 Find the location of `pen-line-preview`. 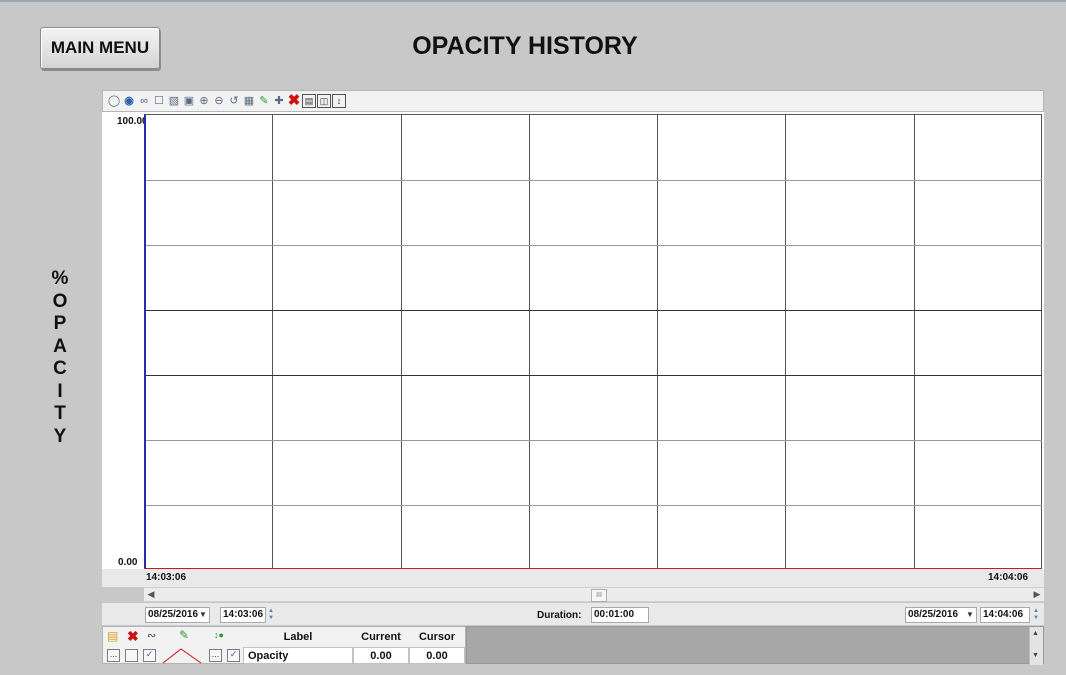

pen-line-preview is located at coordinates (182, 656).